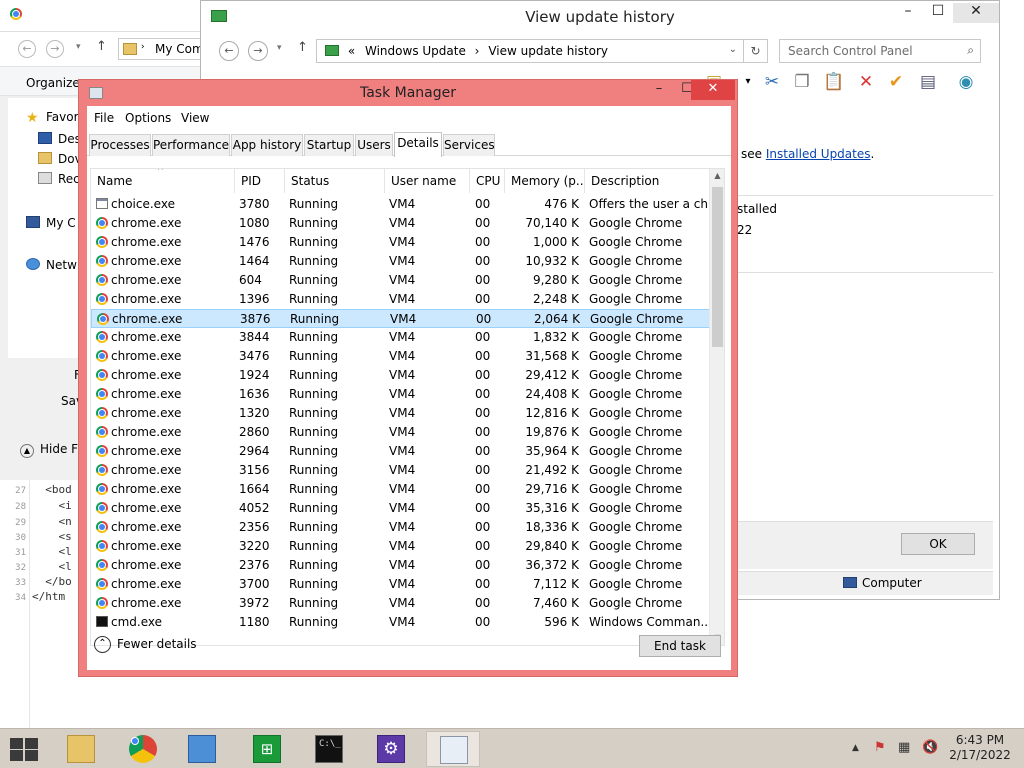  I want to click on scroll-up-icon: ▲, so click(717, 175).